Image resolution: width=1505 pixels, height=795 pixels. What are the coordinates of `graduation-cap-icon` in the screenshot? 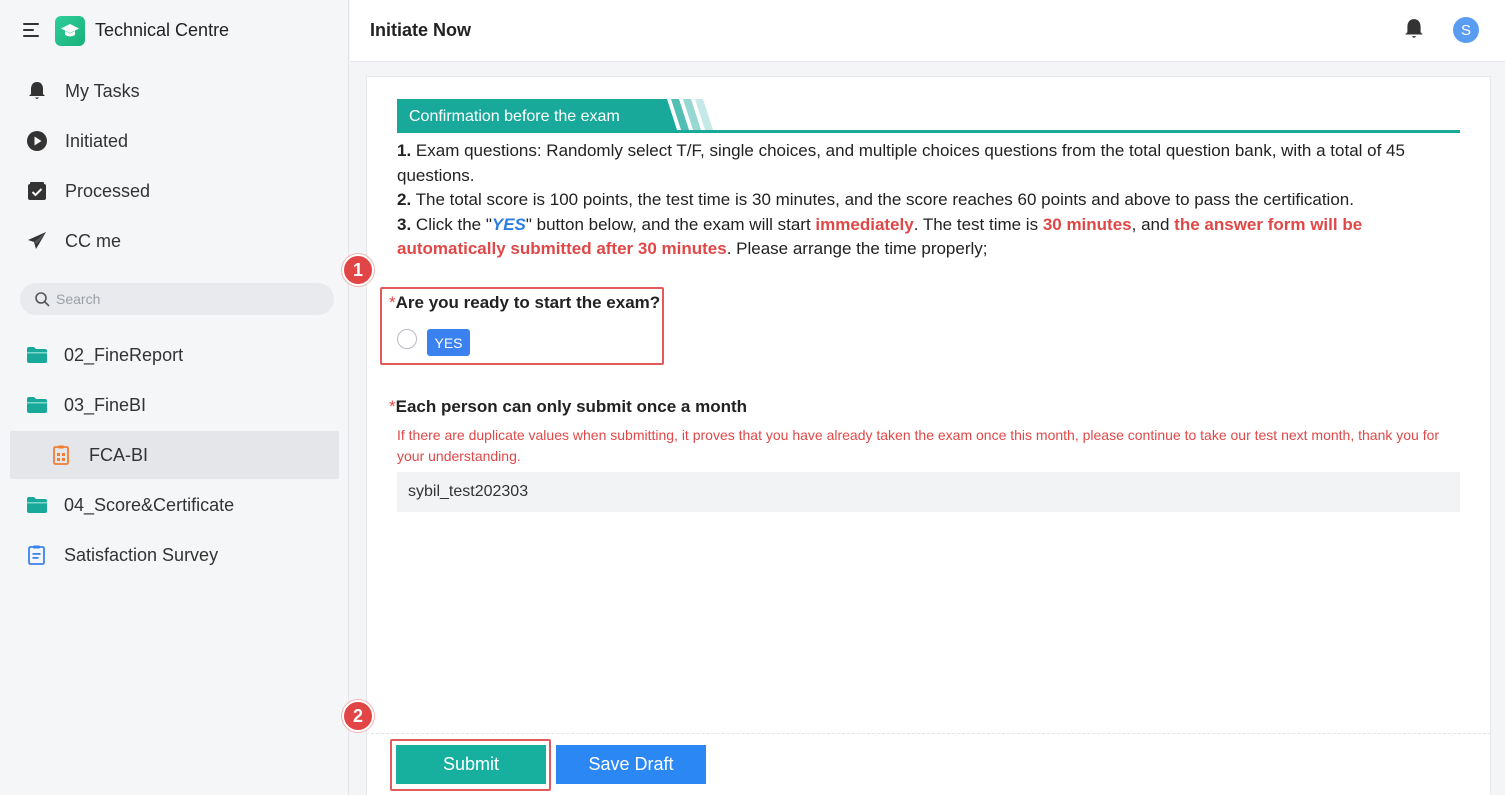 It's located at (70, 31).